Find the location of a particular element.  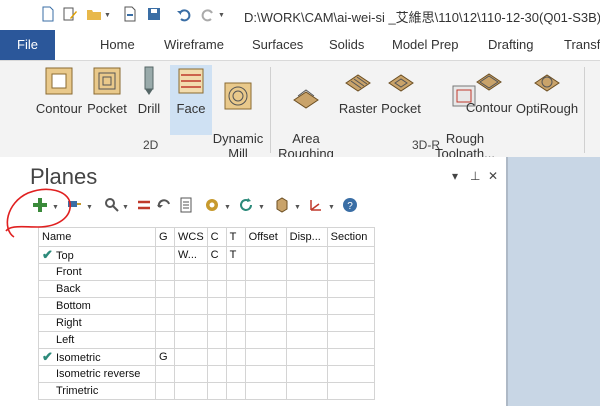

save-icon is located at coordinates (154, 14).